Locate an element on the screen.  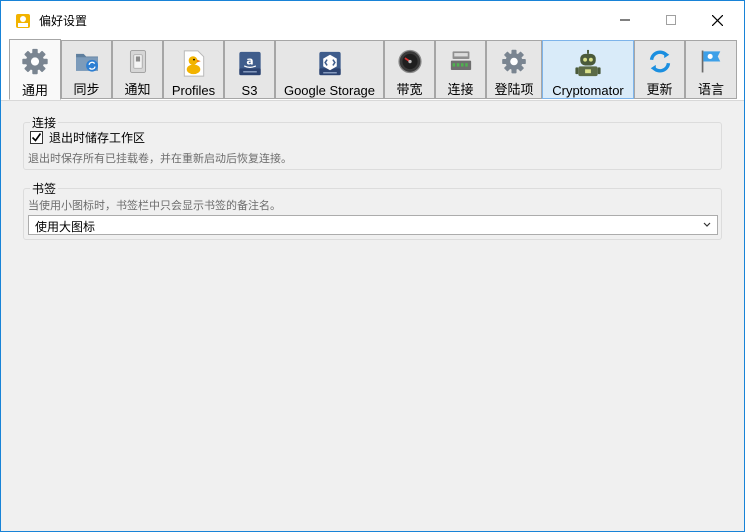
description: 当使用小图标时，书签栏中只会显示书签的备注名。 is located at coordinates (154, 205).